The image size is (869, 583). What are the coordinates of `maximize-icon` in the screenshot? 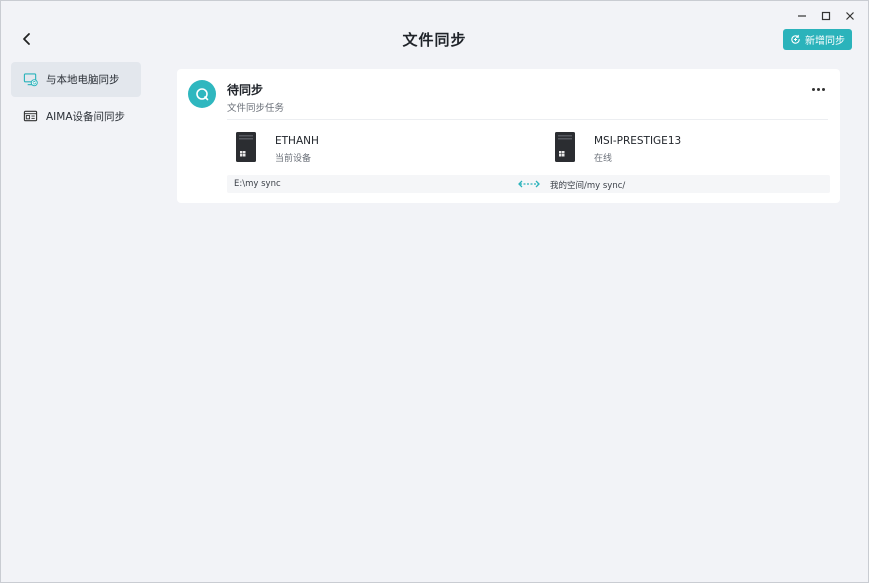 It's located at (826, 16).